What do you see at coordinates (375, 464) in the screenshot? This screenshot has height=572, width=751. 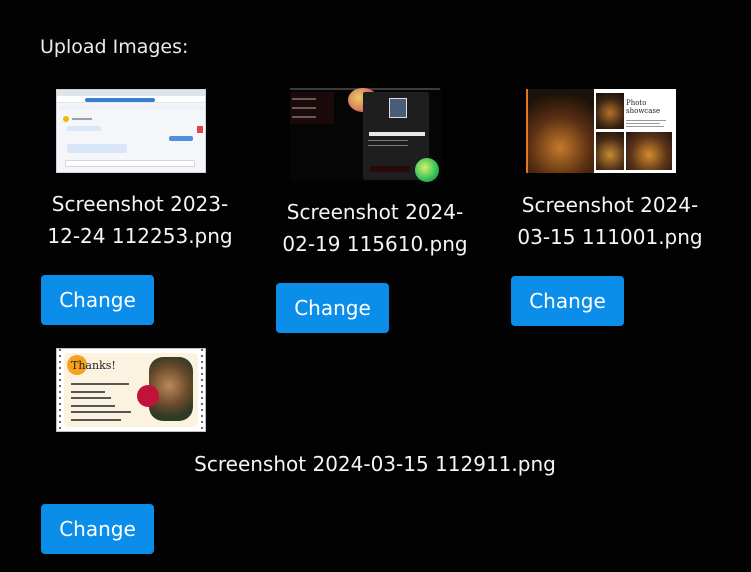 I see `filename-4: Screenshot 2024-03-15 112911.png` at bounding box center [375, 464].